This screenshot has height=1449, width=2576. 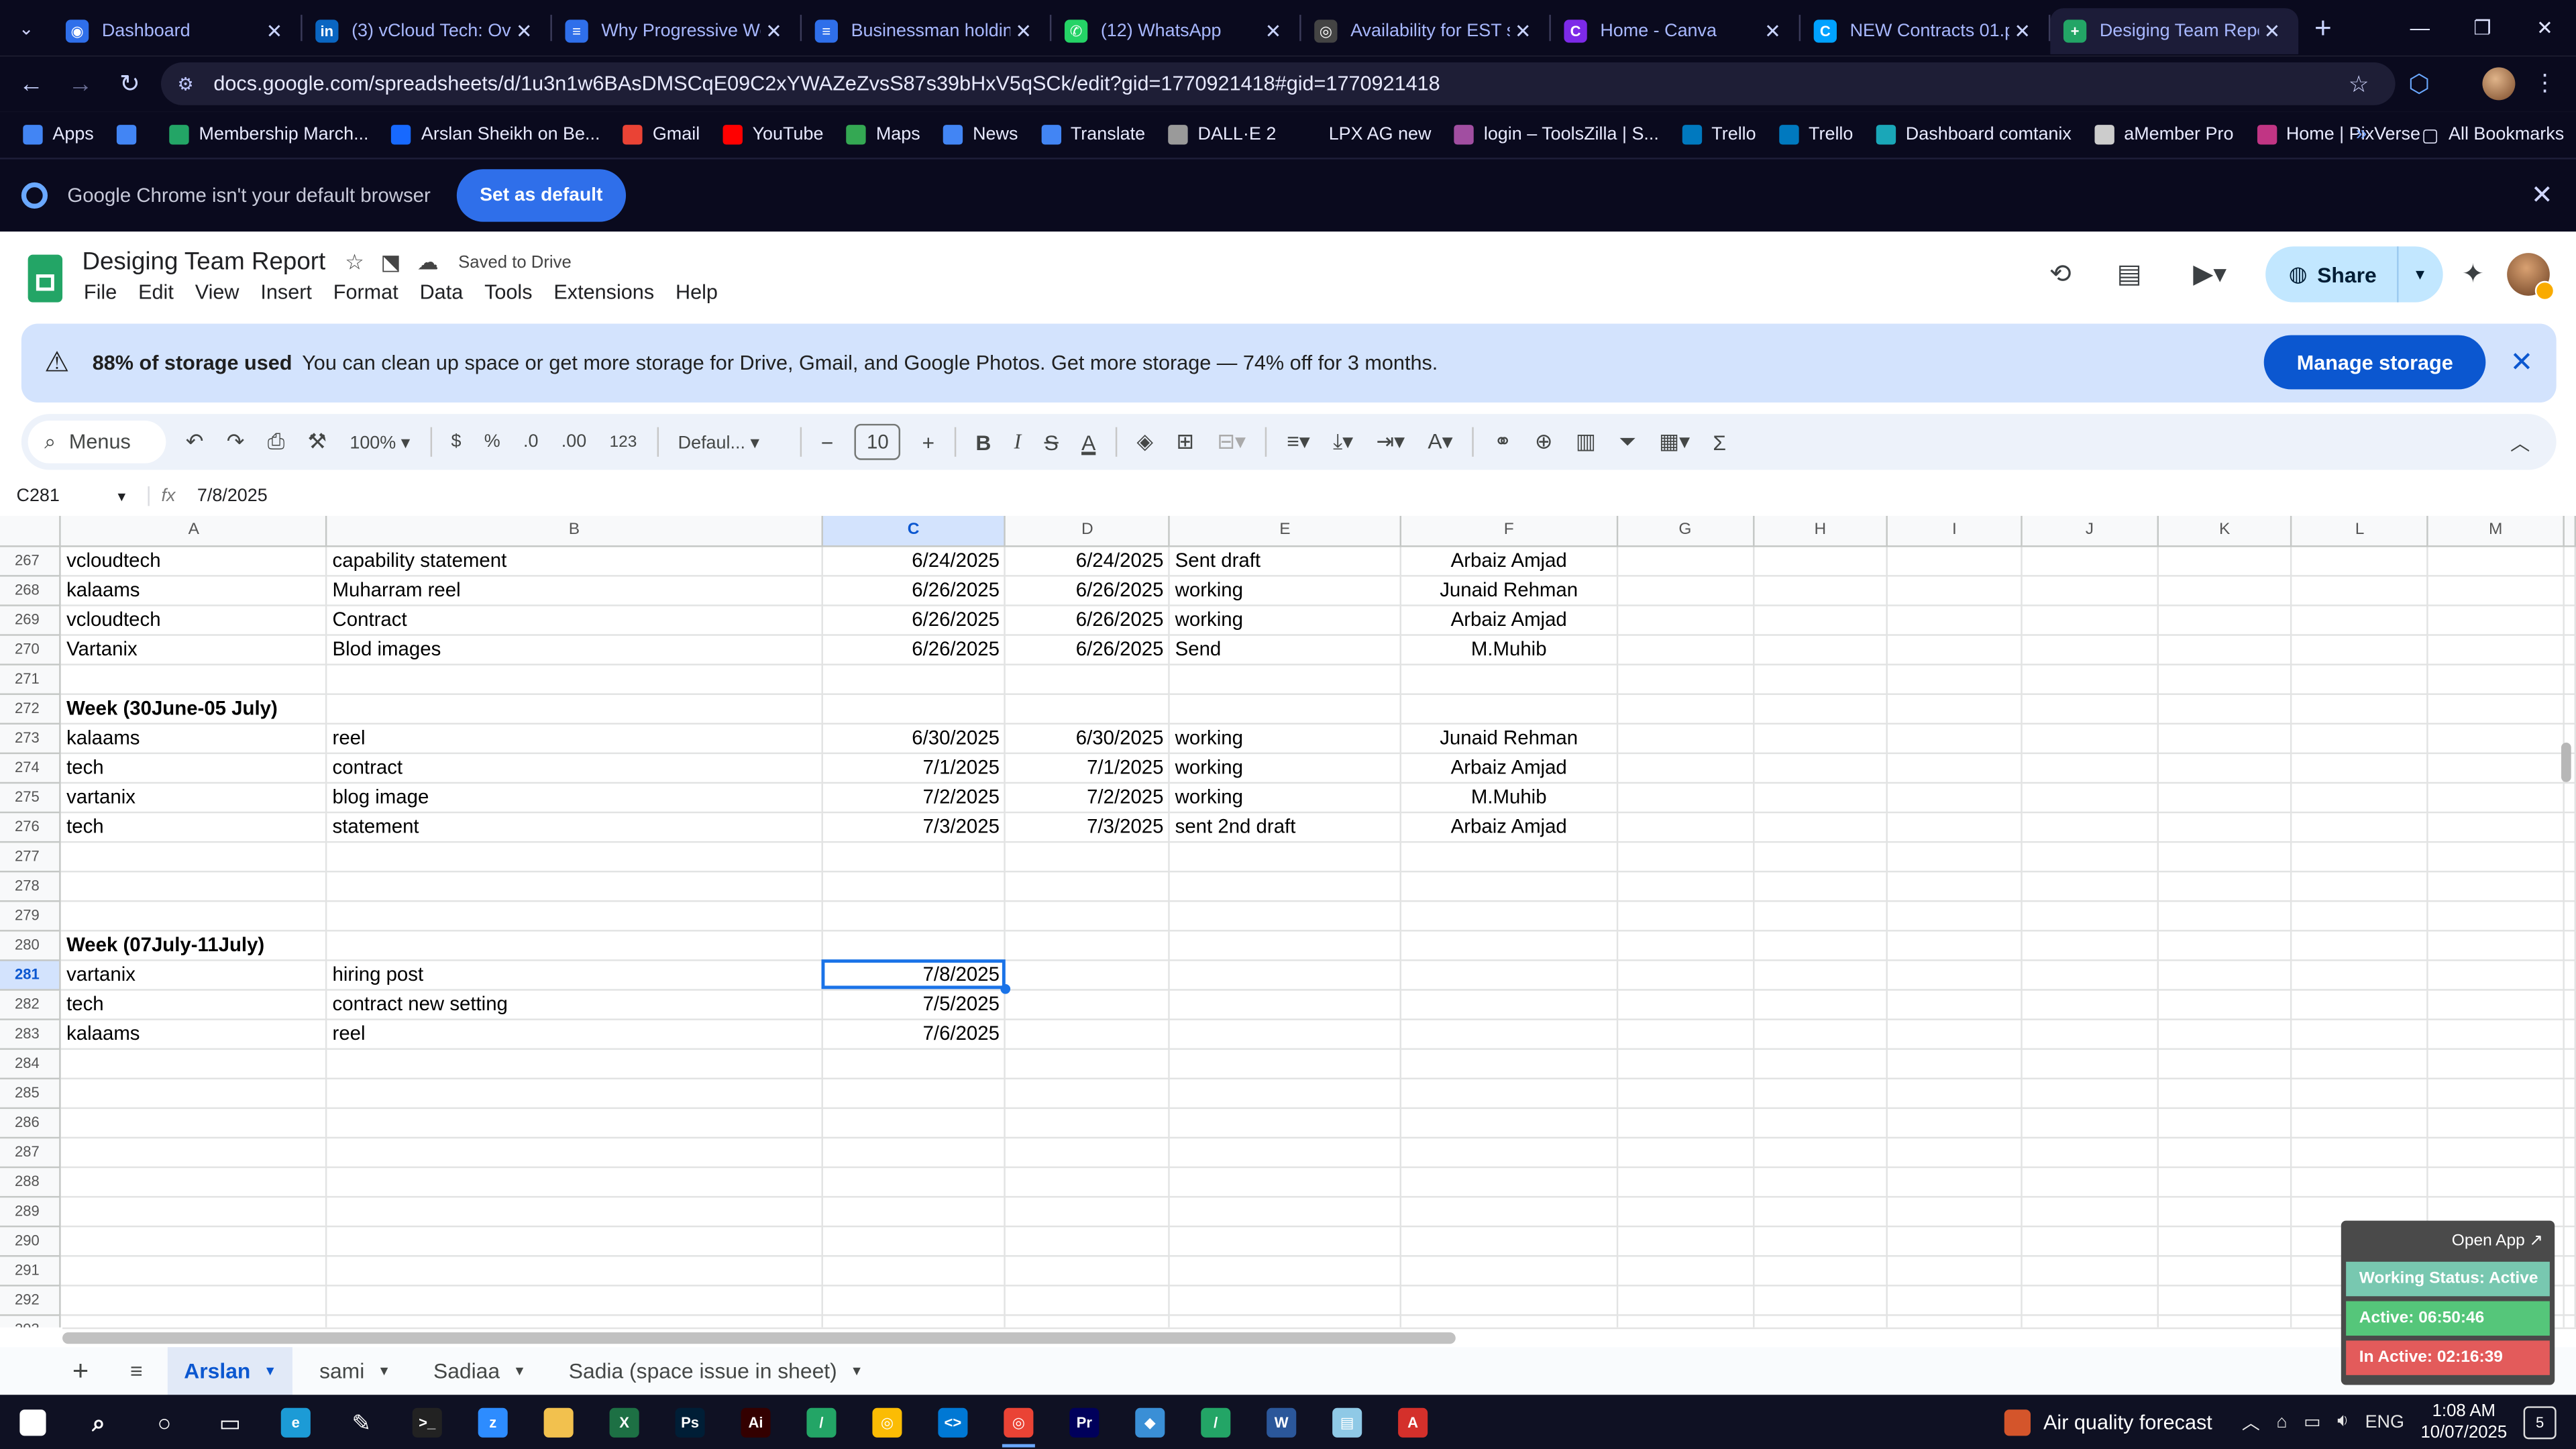 I want to click on menu-item-format: Format, so click(x=365, y=292).